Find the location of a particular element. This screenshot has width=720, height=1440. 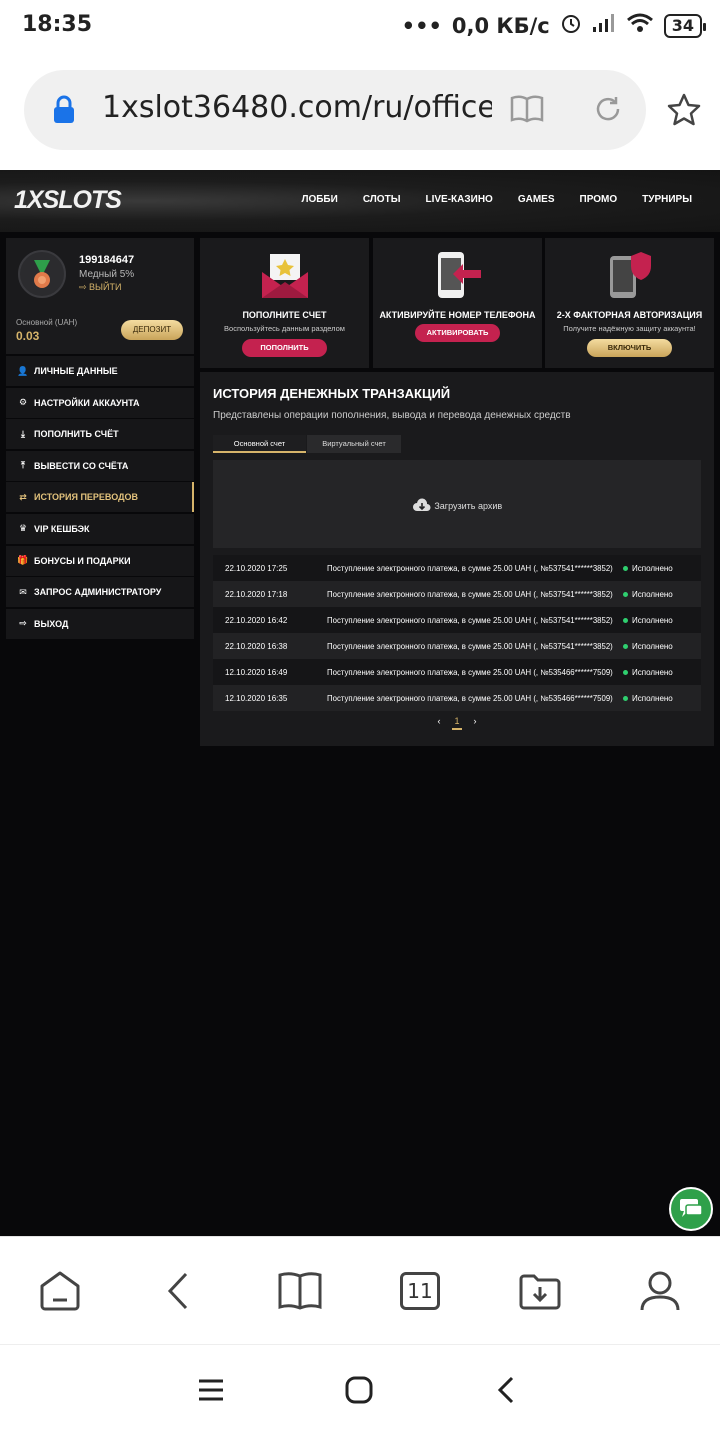

tab-count: 11 is located at coordinates (420, 1291).